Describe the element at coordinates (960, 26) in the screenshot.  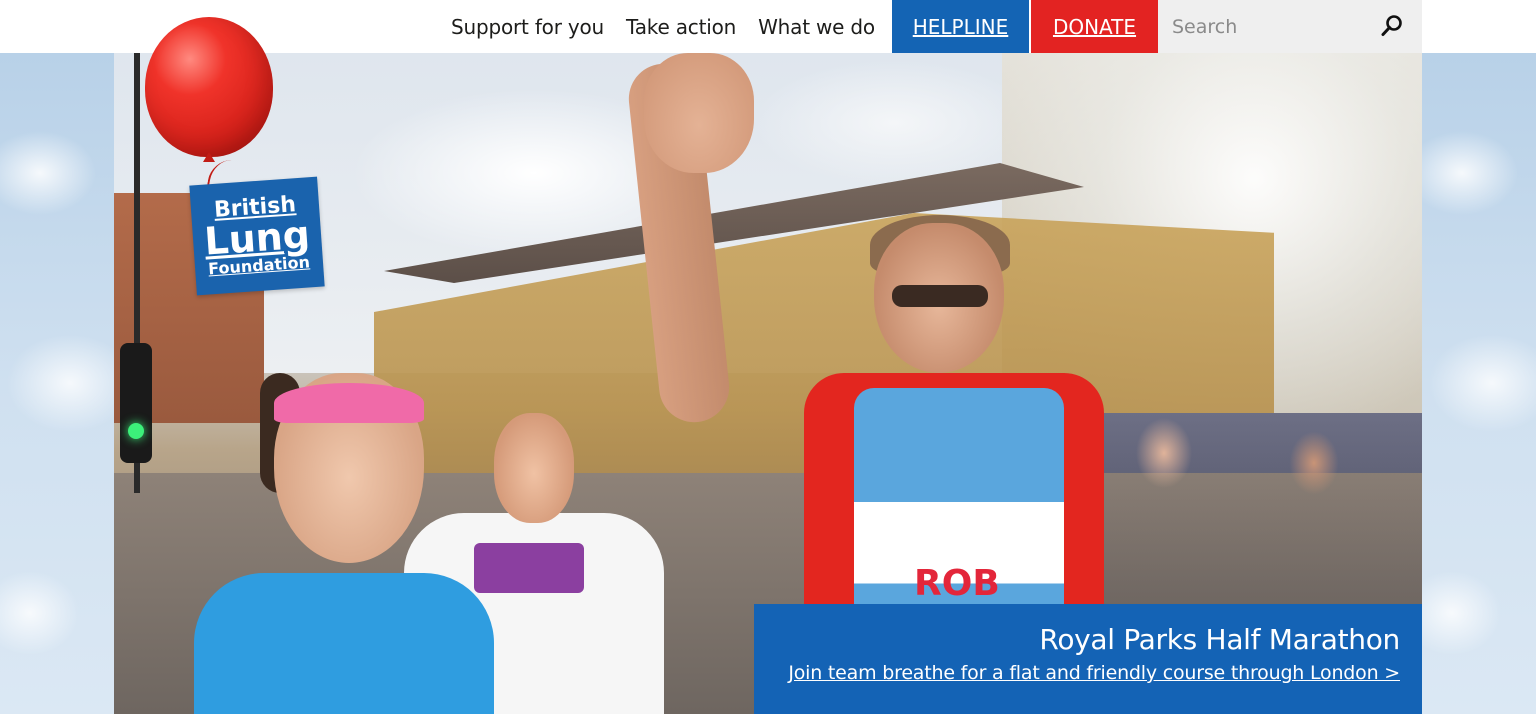
I see `helpline-button: HELPLINE` at that location.